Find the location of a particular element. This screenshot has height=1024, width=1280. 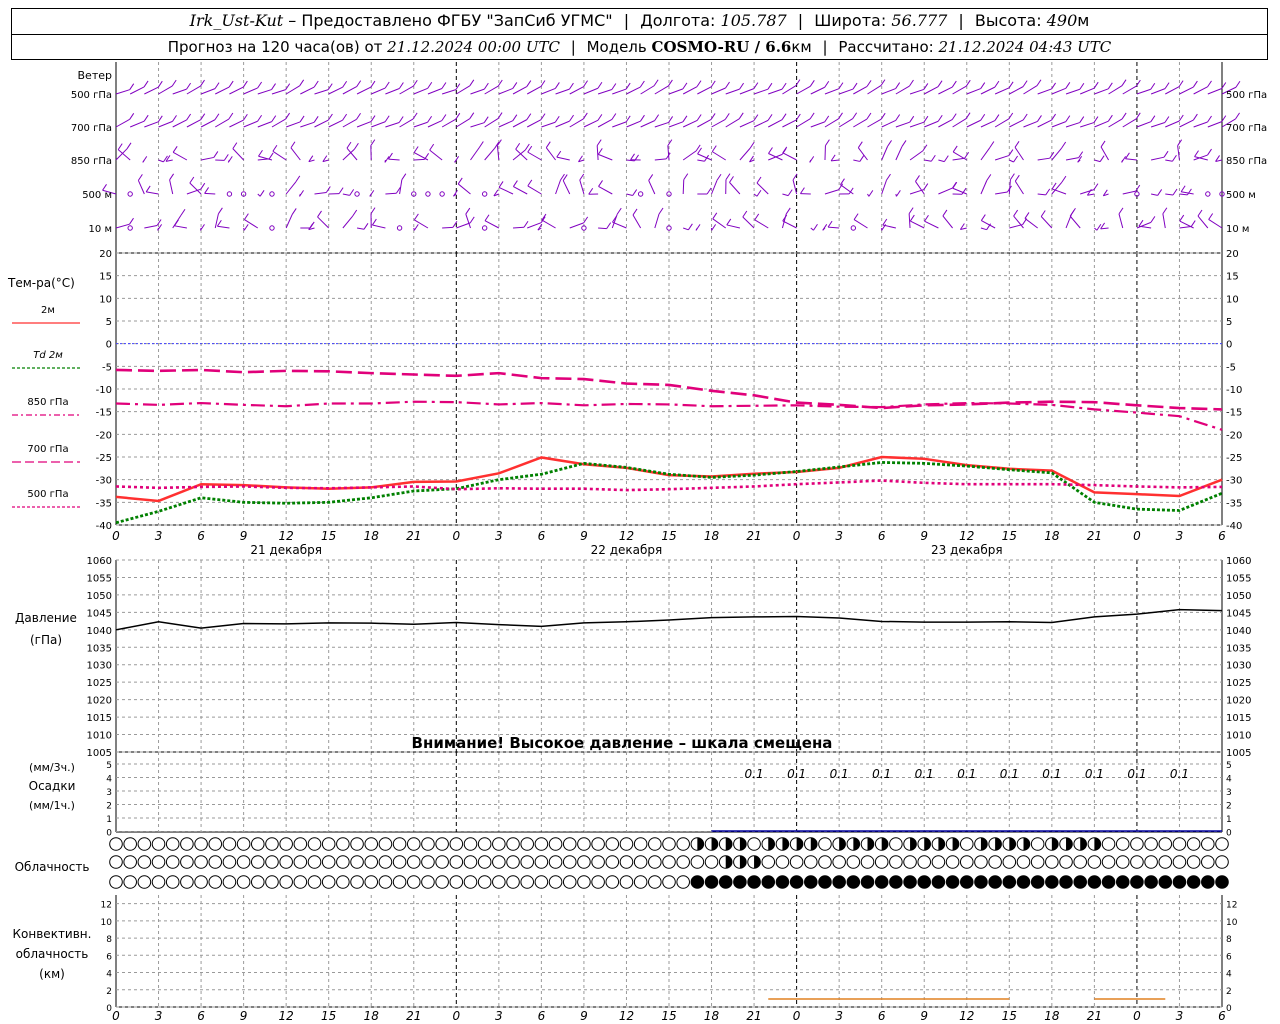

temp-tick-right: 0 is located at coordinates (1229, 345).